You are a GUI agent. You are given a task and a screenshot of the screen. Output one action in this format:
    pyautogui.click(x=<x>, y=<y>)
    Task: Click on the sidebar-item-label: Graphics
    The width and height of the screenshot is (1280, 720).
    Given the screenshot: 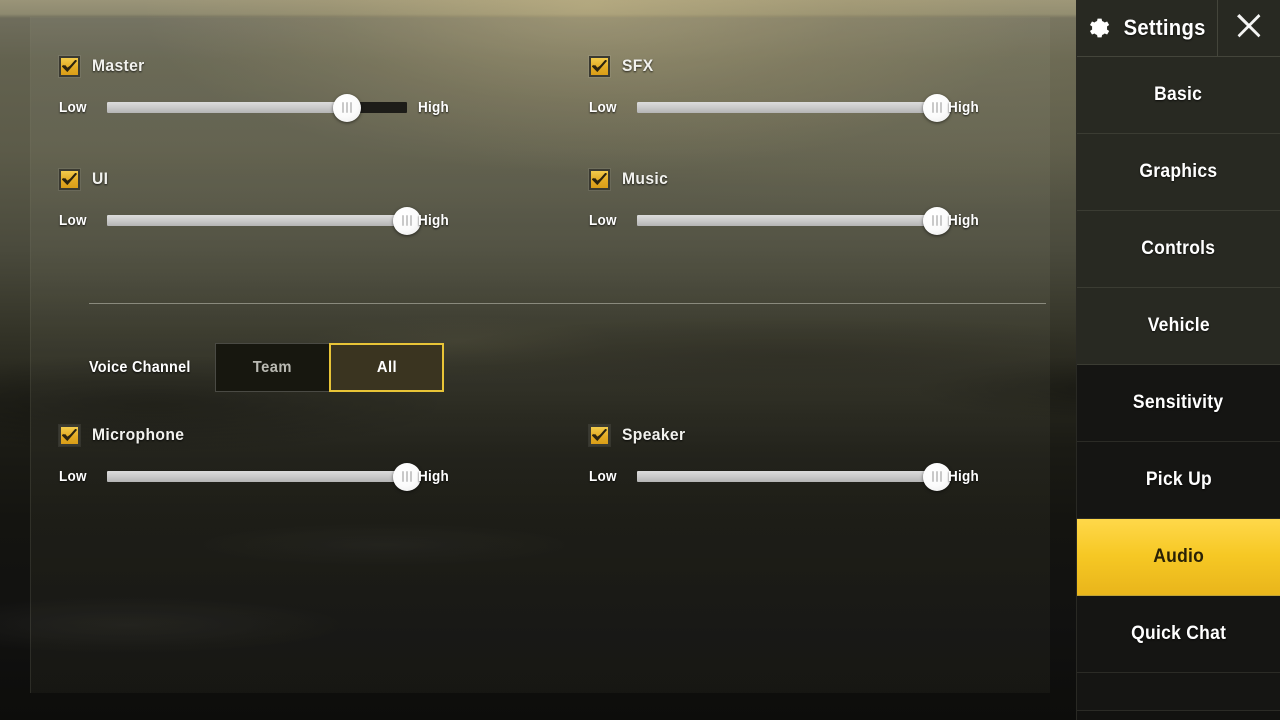 What is the action you would take?
    pyautogui.click(x=1178, y=171)
    